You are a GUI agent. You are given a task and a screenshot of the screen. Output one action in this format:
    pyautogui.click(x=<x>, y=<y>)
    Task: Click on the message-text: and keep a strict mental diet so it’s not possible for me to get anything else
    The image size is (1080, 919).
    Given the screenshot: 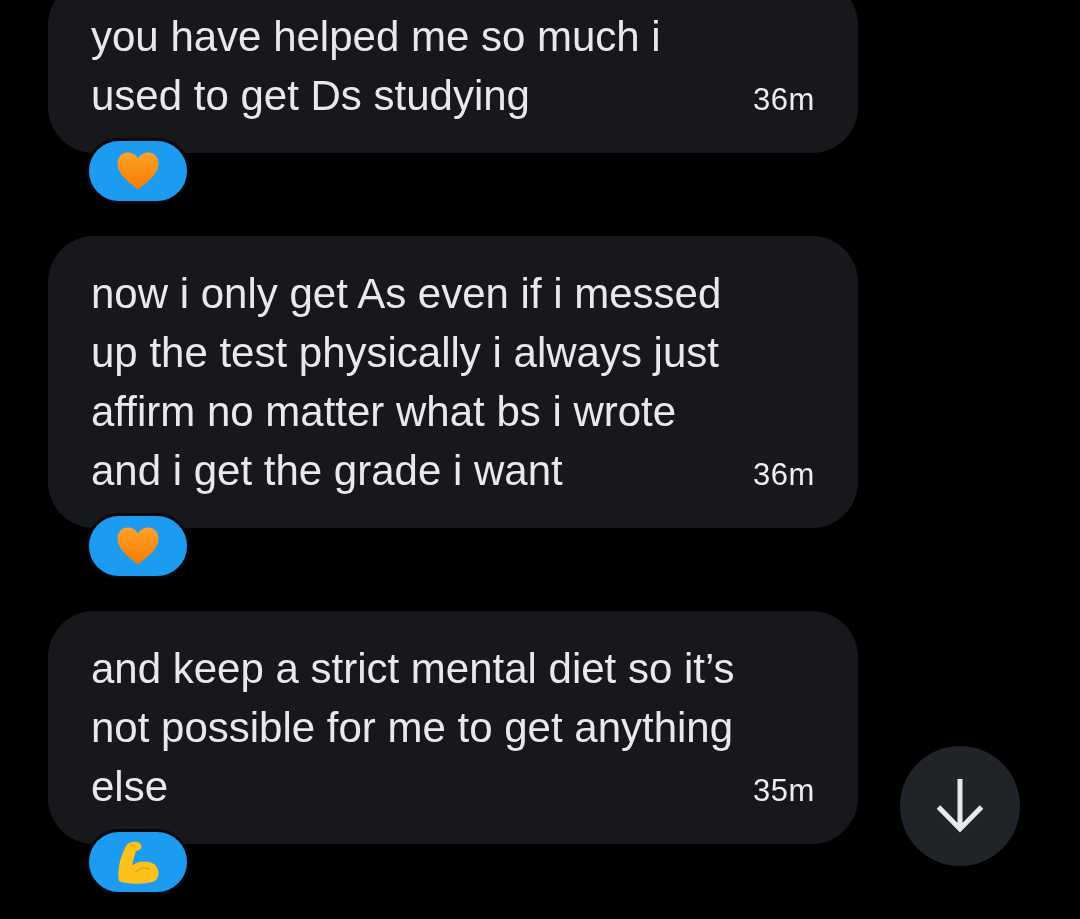 What is the action you would take?
    pyautogui.click(x=413, y=728)
    